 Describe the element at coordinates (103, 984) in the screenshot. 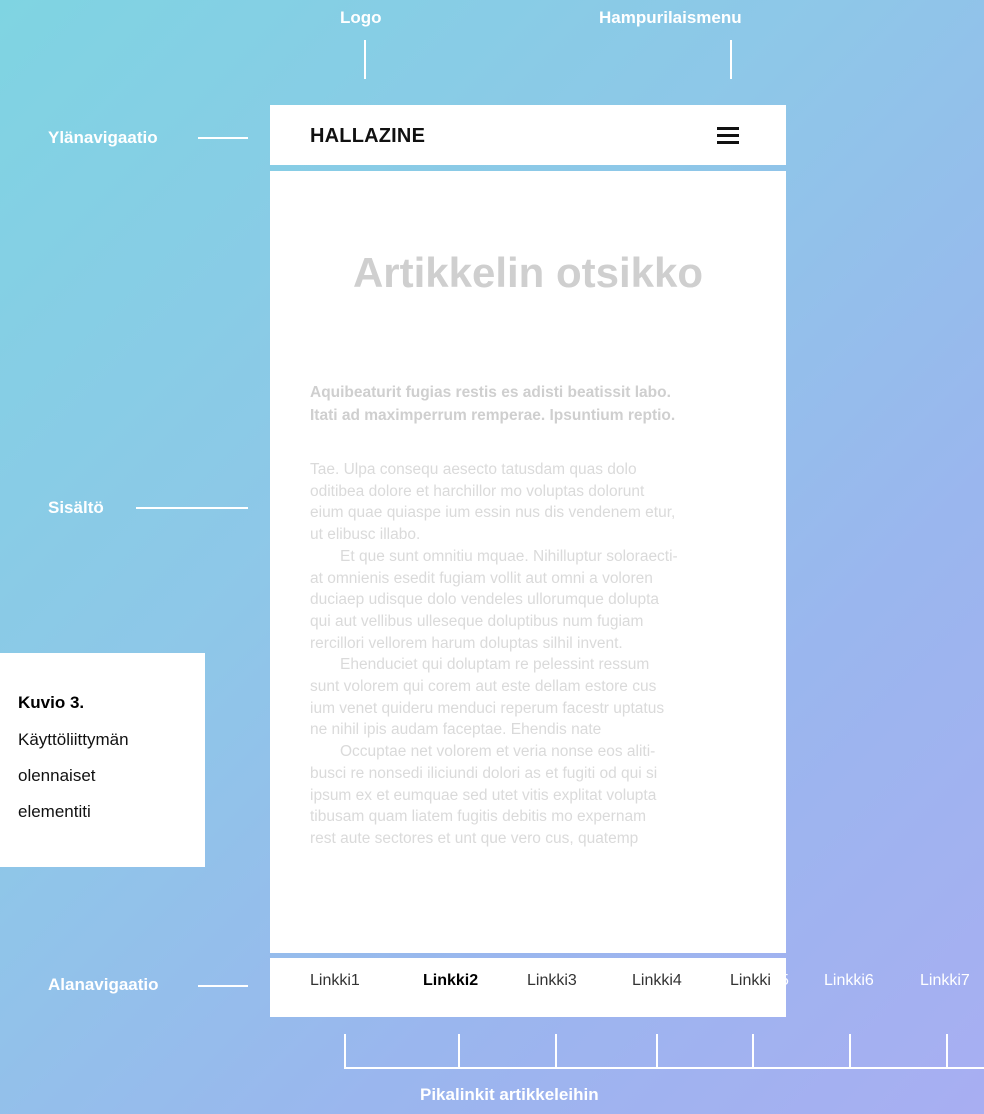

I see `bottom-nav-annotation: Alanavigaatio` at that location.